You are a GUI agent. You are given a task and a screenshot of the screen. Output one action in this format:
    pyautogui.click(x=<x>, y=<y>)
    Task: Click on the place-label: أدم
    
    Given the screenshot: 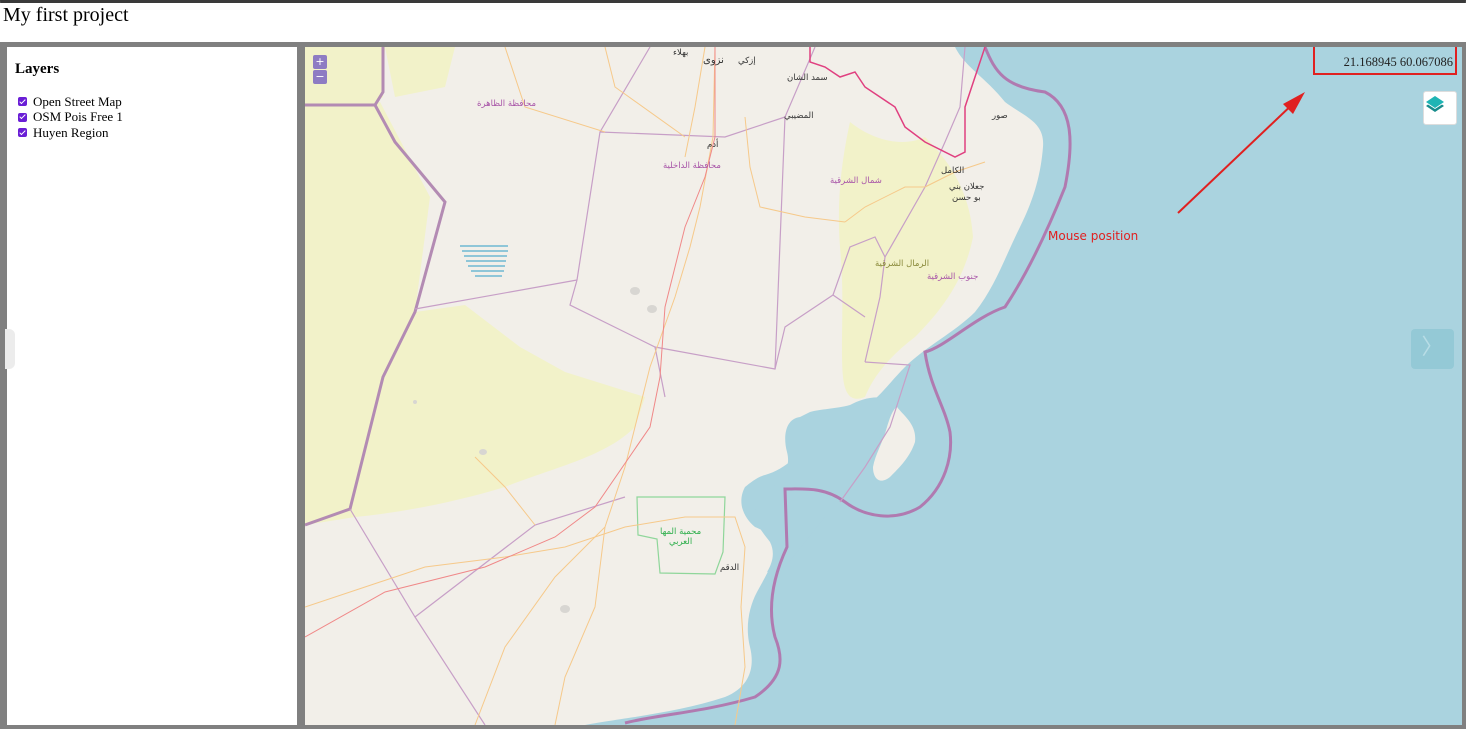 What is the action you would take?
    pyautogui.click(x=712, y=144)
    